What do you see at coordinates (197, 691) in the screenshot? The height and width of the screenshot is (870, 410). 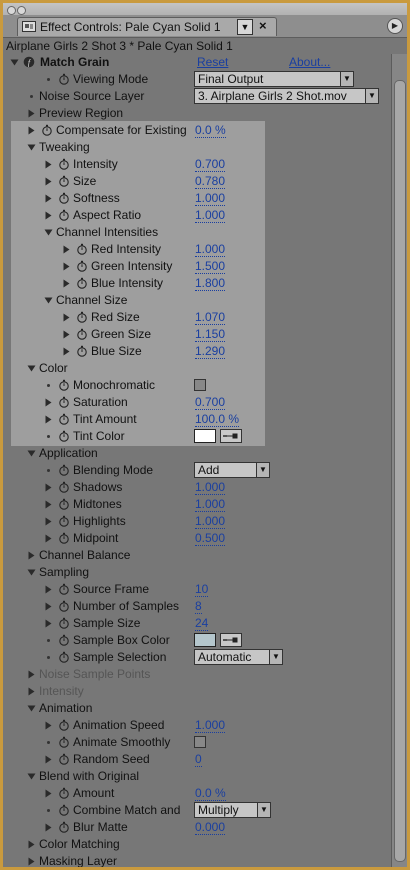 I see `property-row-intensity: Intensity` at bounding box center [197, 691].